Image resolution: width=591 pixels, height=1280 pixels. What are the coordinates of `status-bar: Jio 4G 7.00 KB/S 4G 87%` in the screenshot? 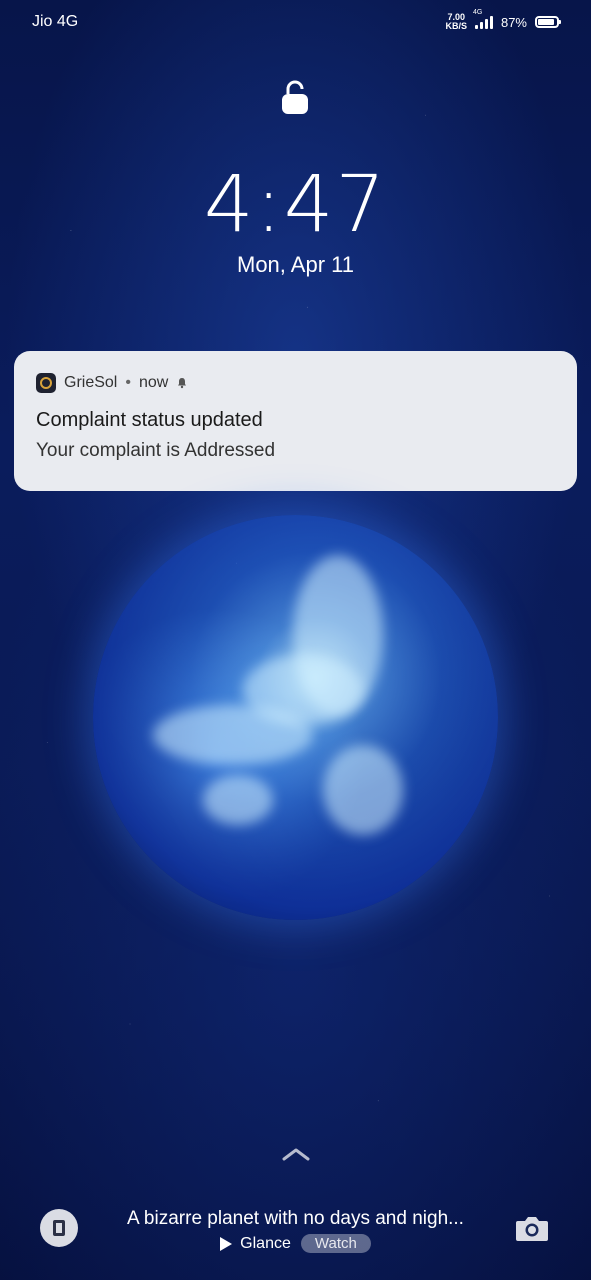 It's located at (295, 22).